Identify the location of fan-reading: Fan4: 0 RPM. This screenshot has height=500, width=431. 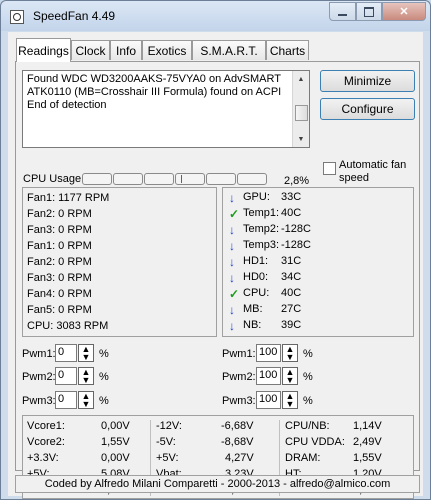
(59, 294).